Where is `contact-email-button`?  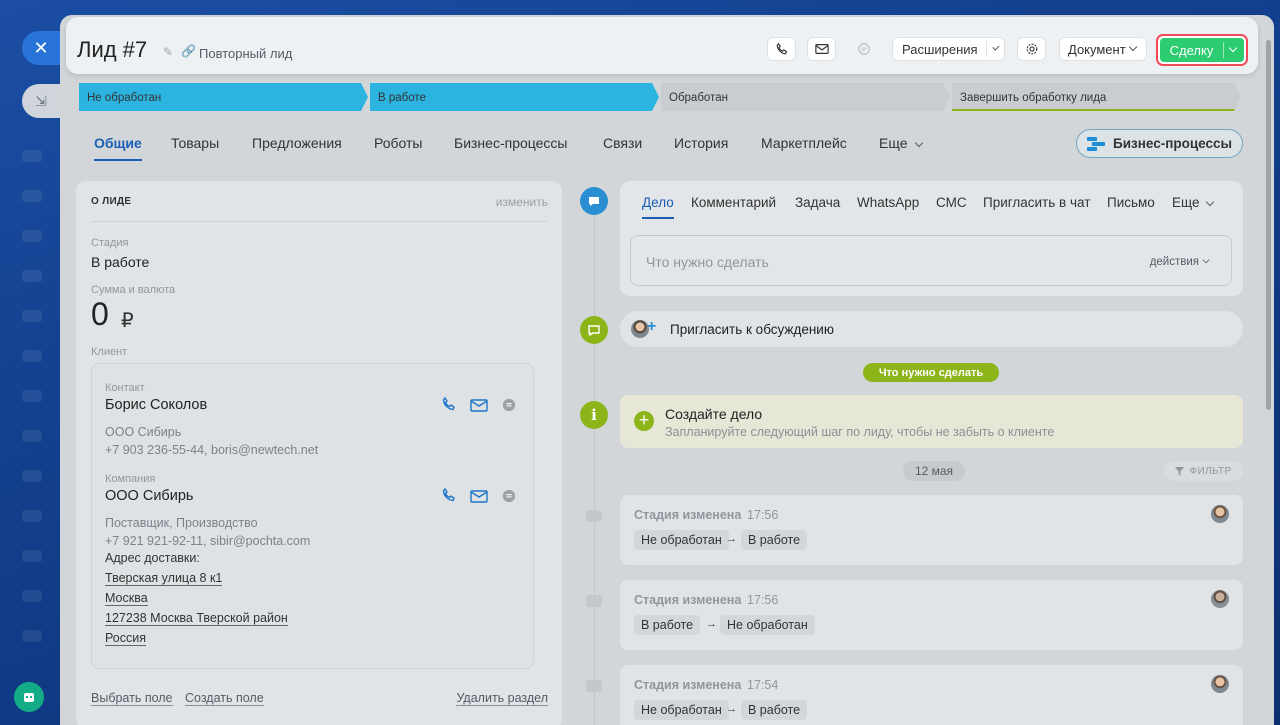 contact-email-button is located at coordinates (479, 405).